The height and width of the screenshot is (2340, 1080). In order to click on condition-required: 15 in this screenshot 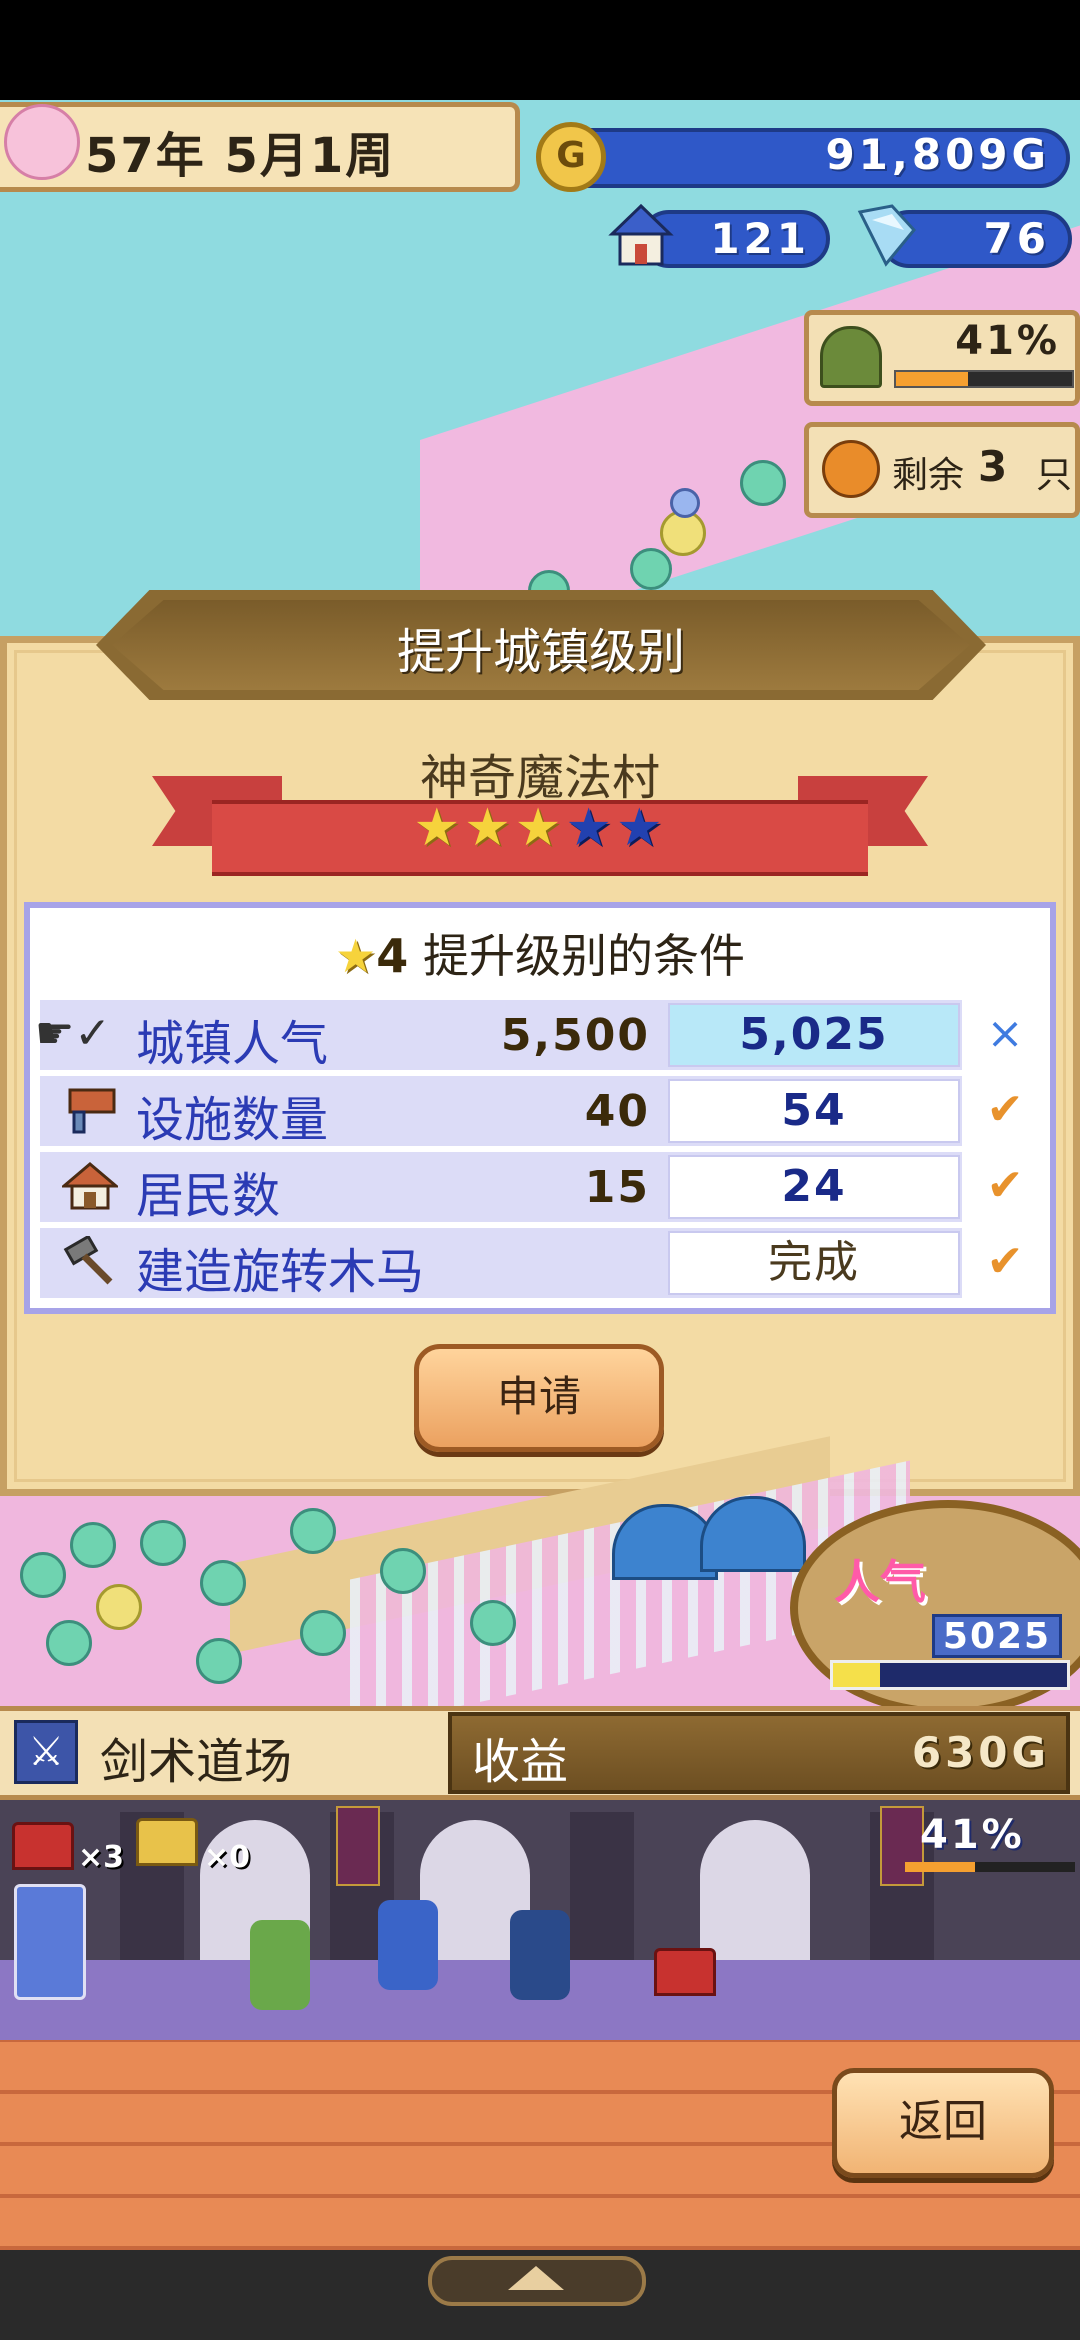, I will do `click(617, 1187)`.